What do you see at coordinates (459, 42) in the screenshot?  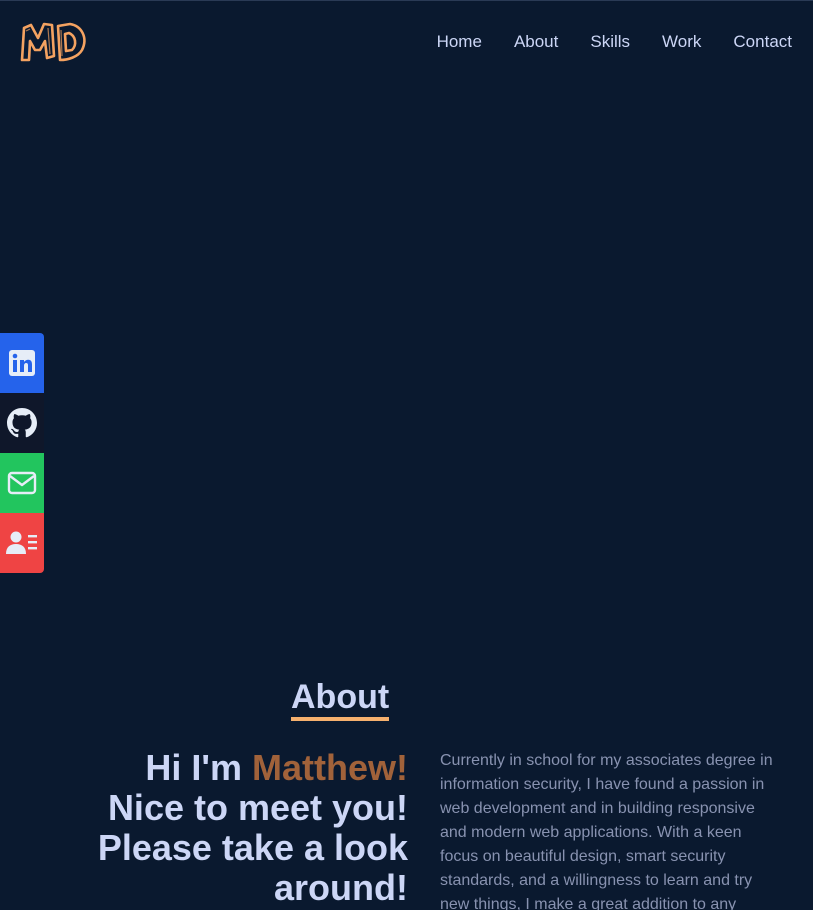 I see `nav-link-home: Home` at bounding box center [459, 42].